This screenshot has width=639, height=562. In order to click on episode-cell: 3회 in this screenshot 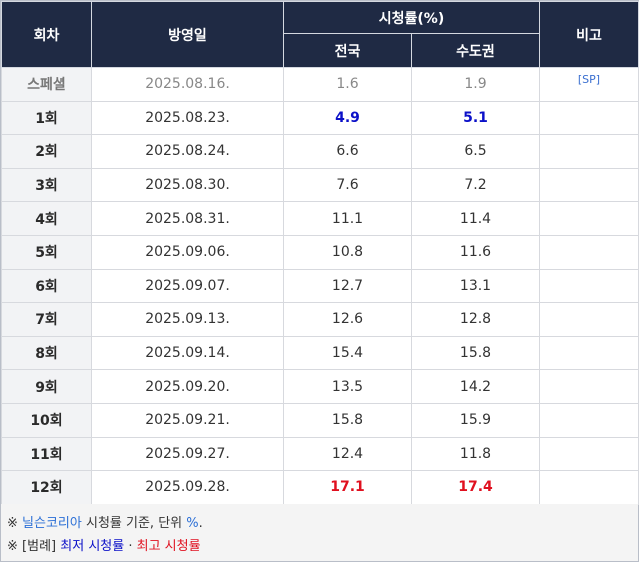, I will do `click(46, 185)`.